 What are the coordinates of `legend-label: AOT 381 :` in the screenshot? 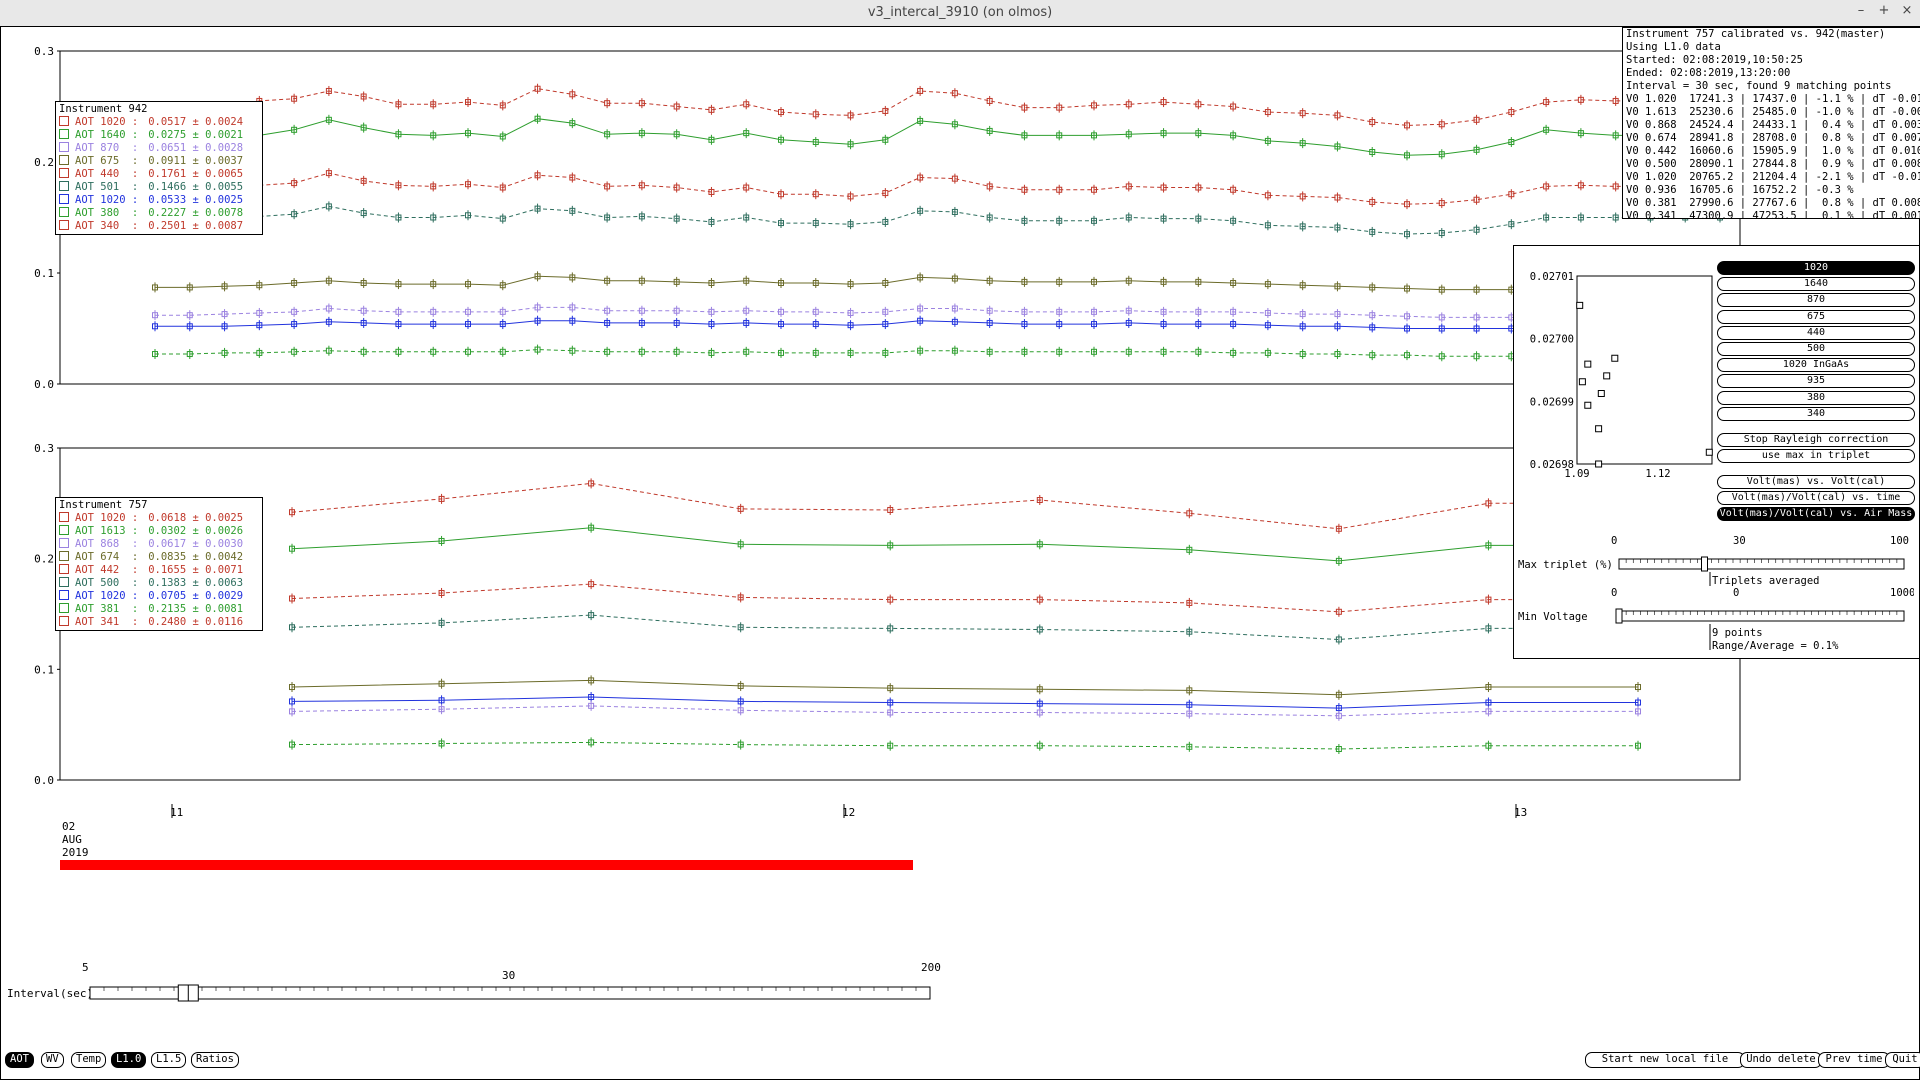 It's located at (107, 609).